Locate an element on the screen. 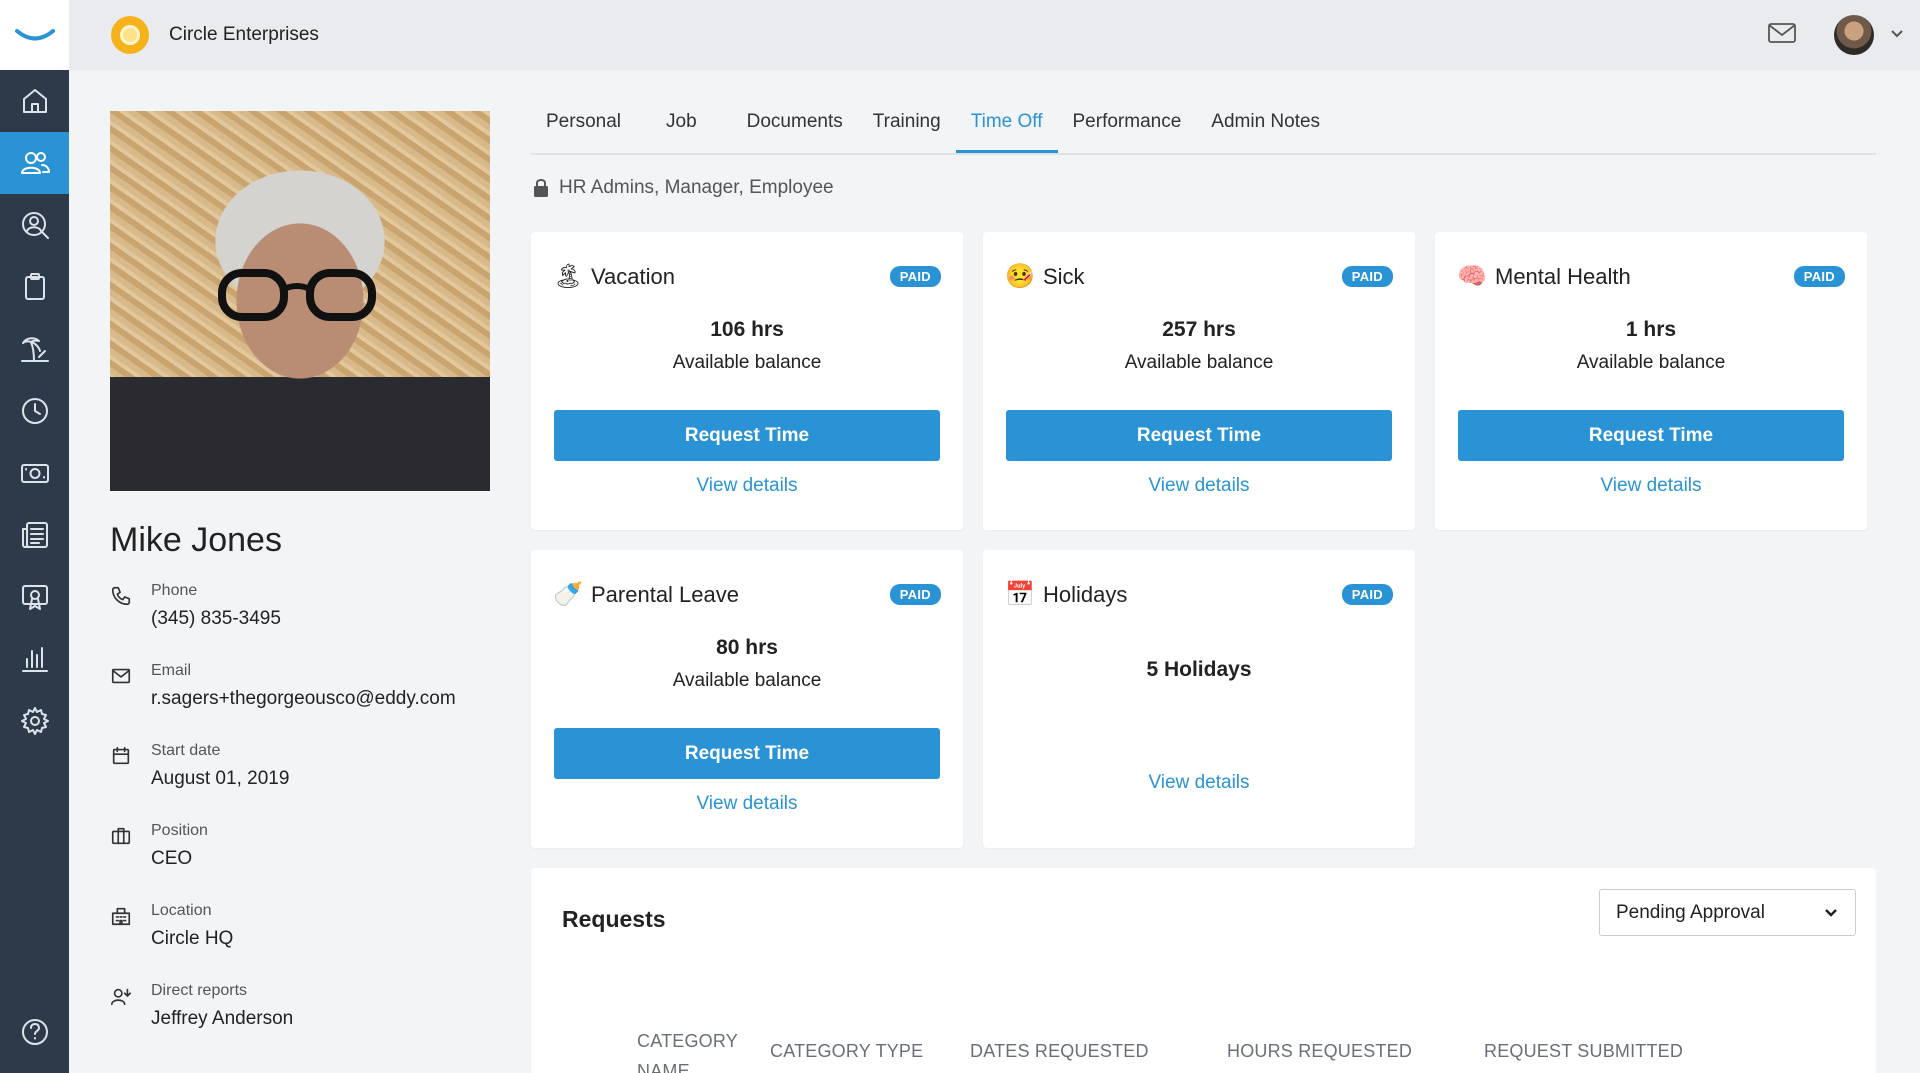 The height and width of the screenshot is (1073, 1920). island-icon: 🏝 is located at coordinates (568, 276).